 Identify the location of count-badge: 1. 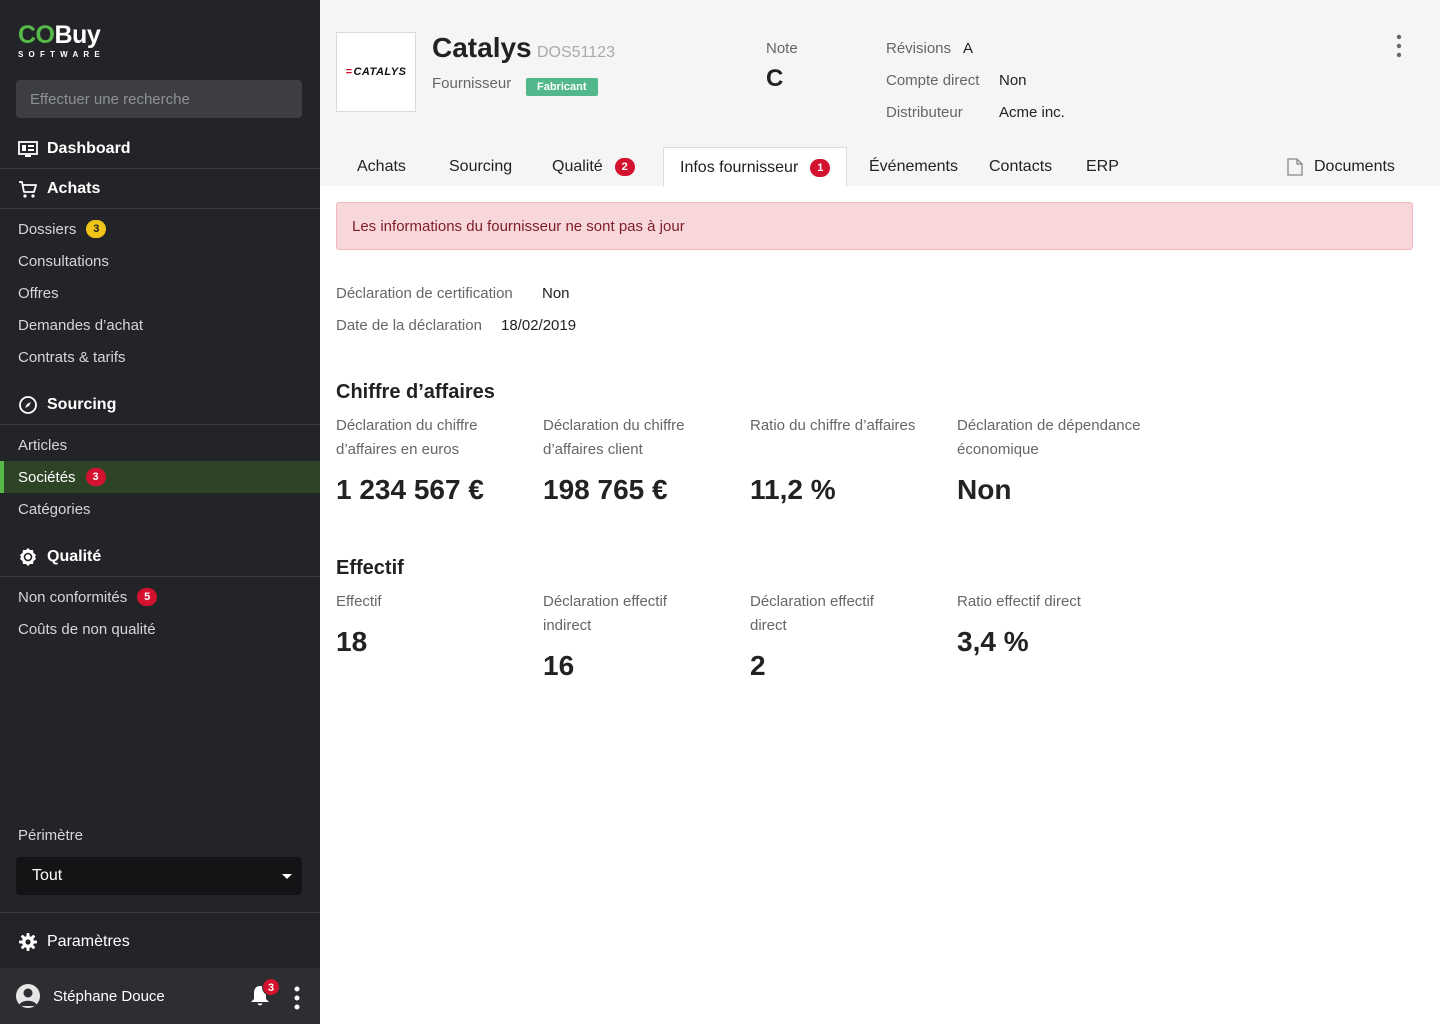
(820, 167).